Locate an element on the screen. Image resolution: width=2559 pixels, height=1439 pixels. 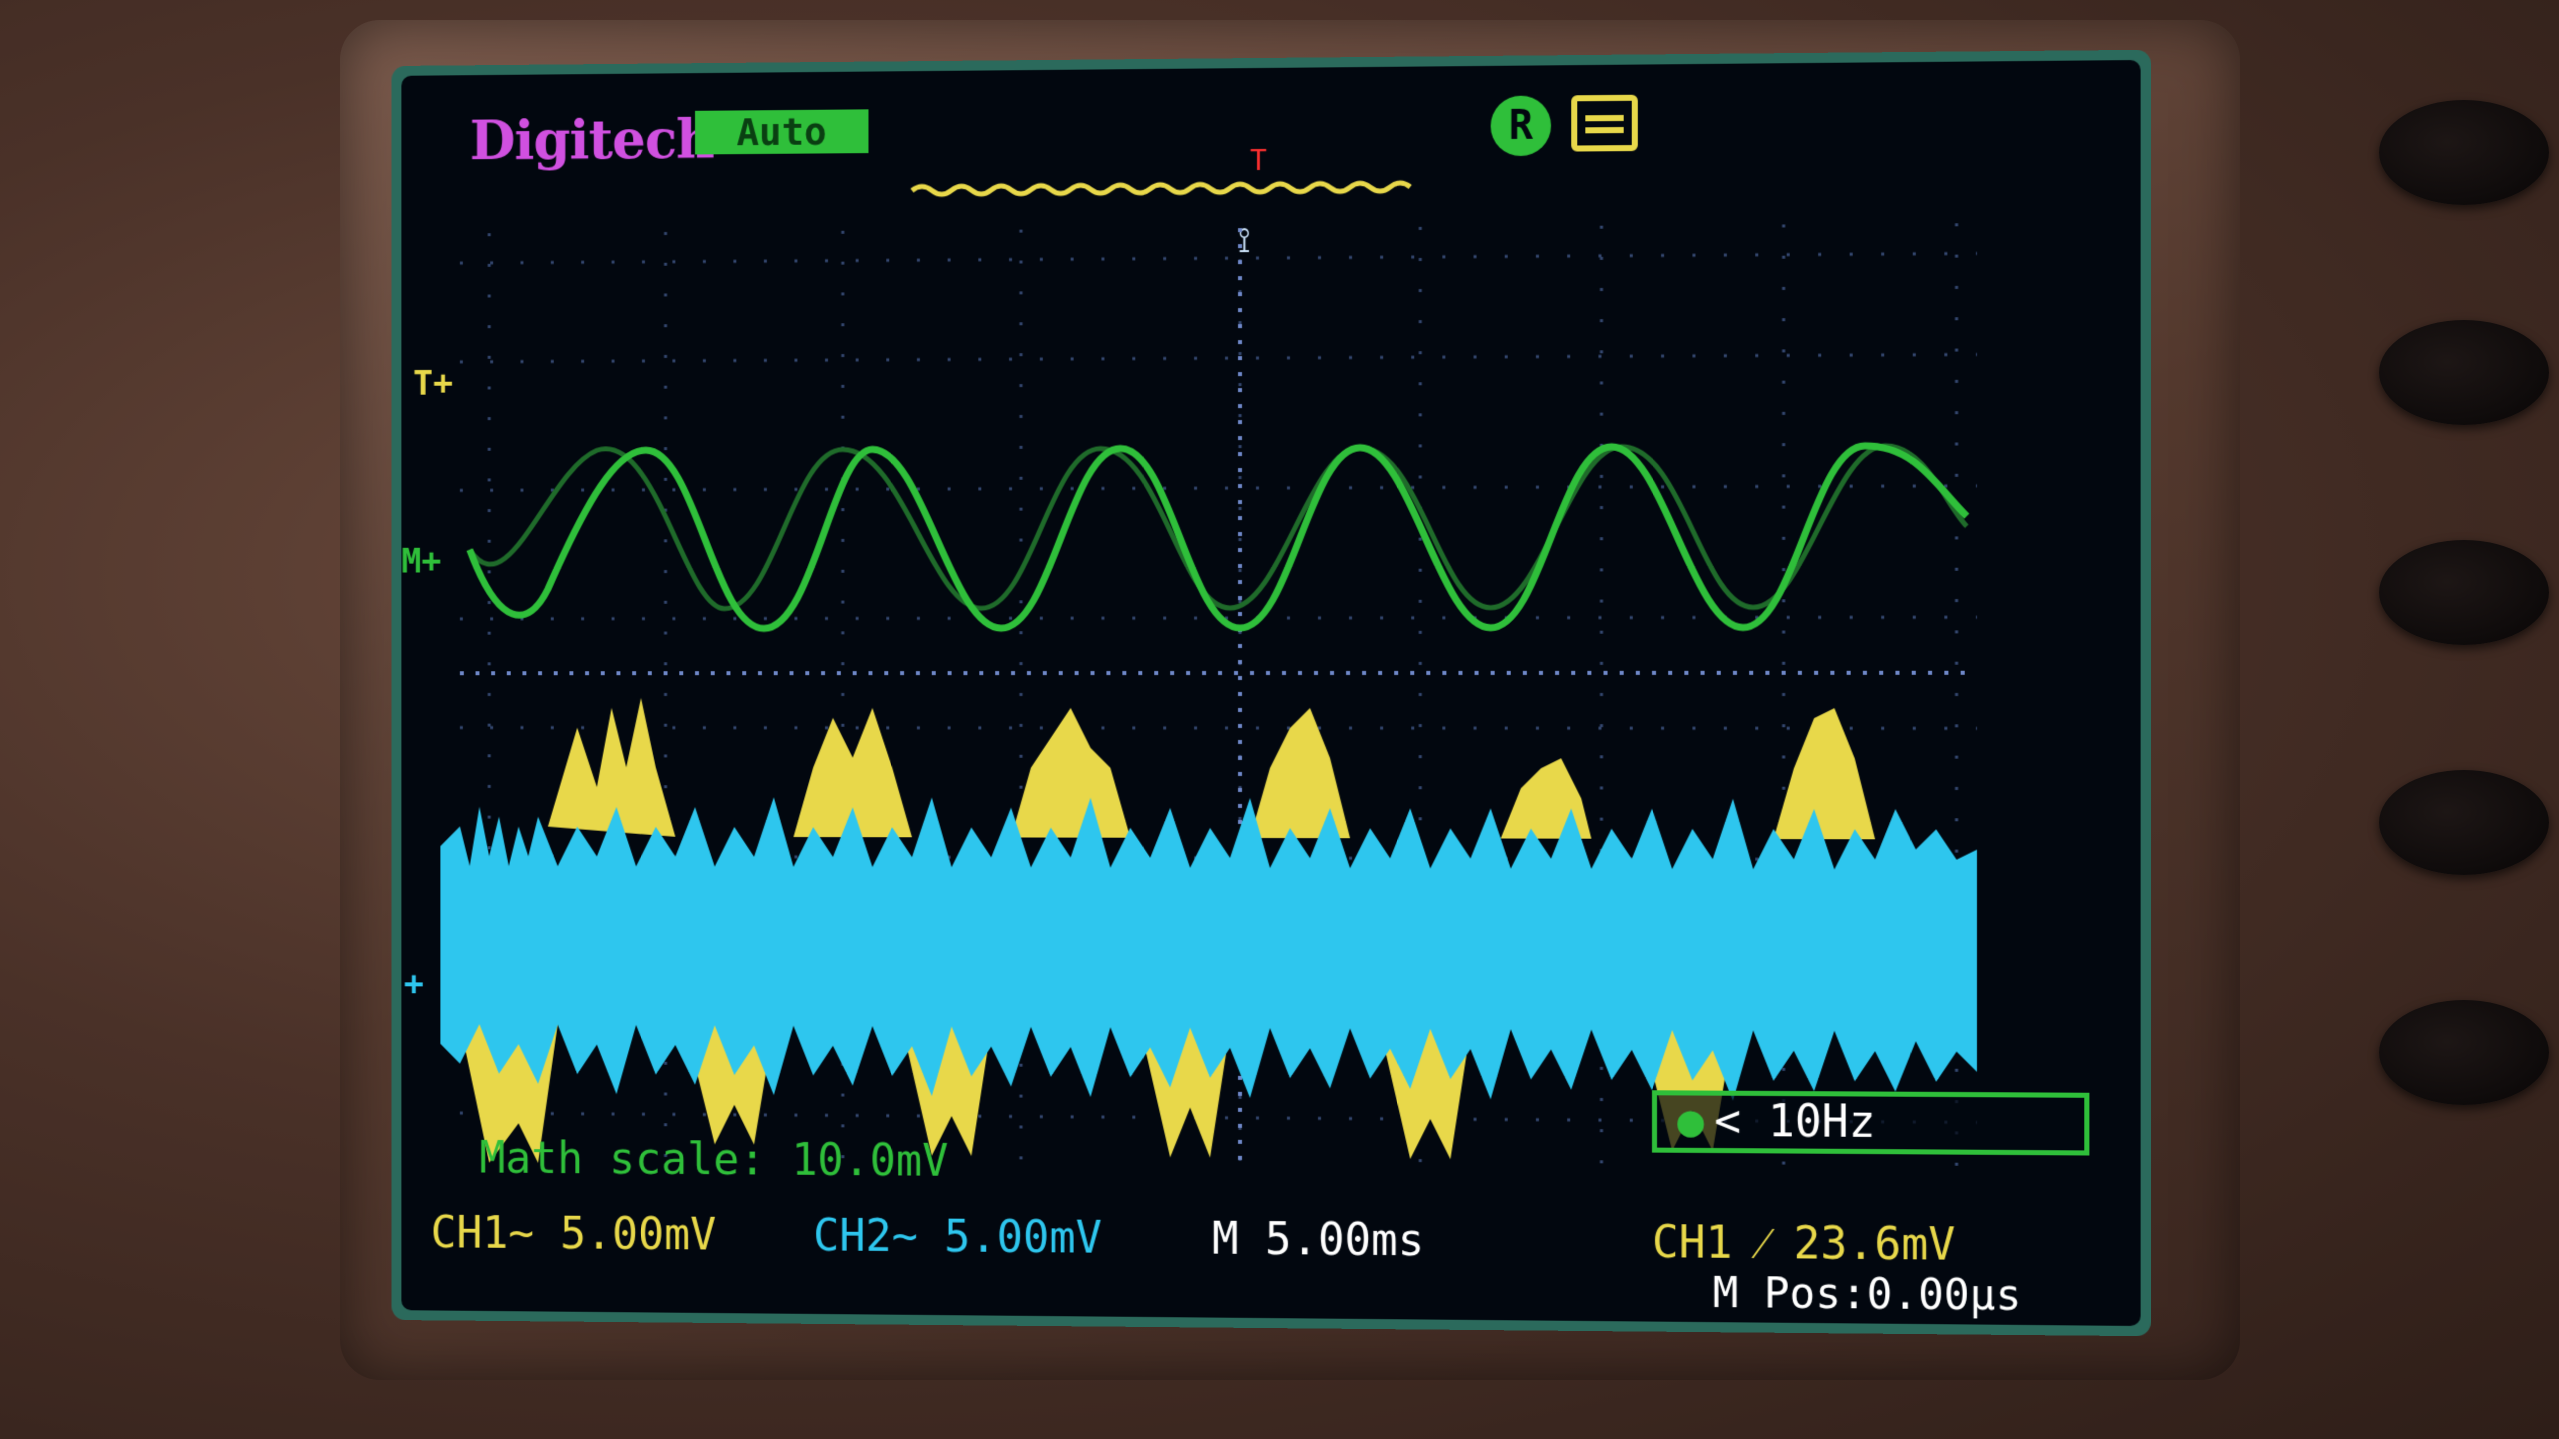
ch2-waveform is located at coordinates (1208, 949).